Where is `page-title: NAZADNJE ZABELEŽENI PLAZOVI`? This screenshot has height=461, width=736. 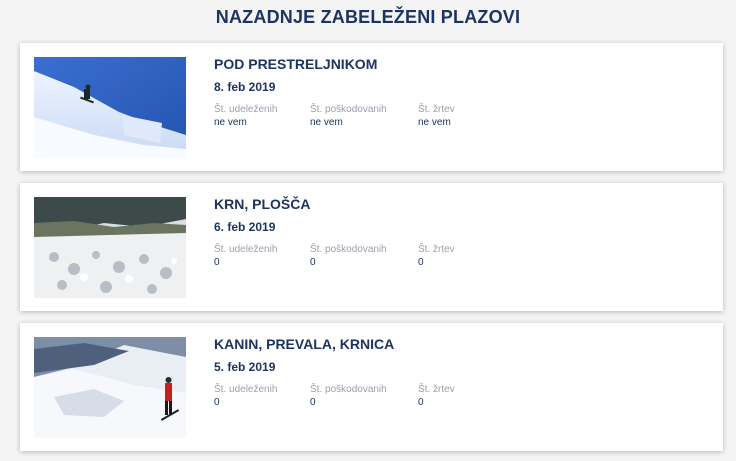
page-title: NAZADNJE ZABELEŽENI PLAZOVI is located at coordinates (368, 17).